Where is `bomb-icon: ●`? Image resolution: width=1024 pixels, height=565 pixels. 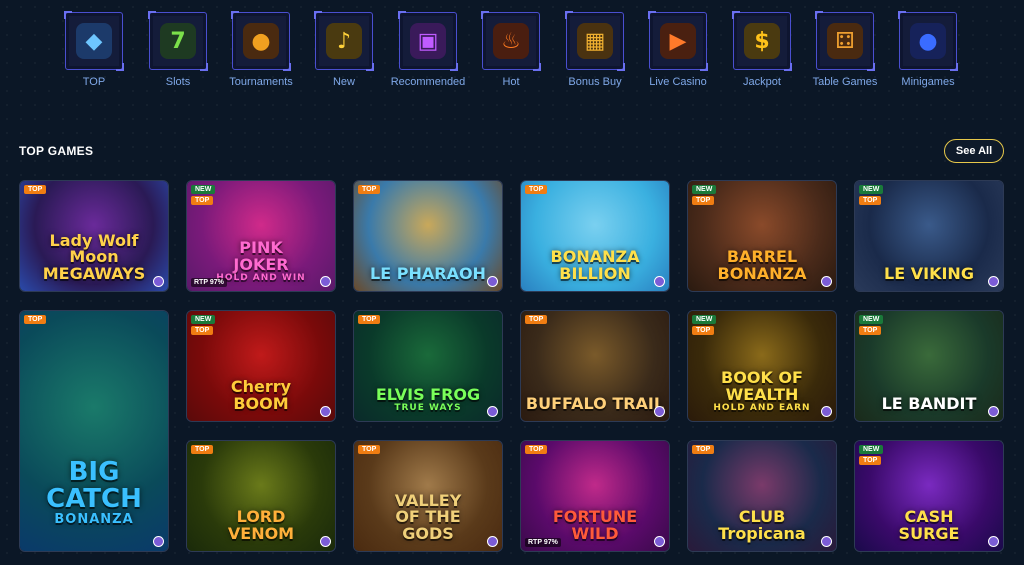
bomb-icon: ● is located at coordinates (928, 41).